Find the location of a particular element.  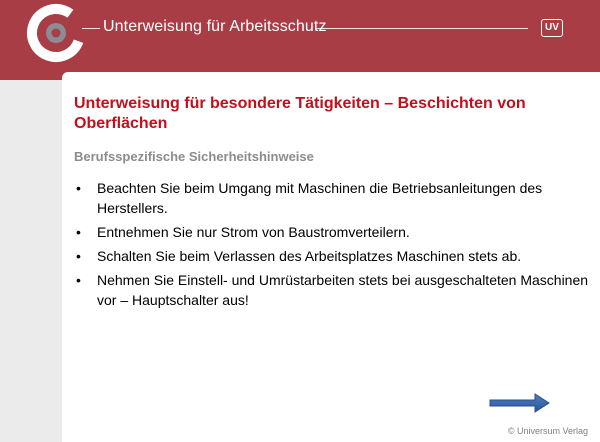

arrow-right-icon is located at coordinates (520, 403).